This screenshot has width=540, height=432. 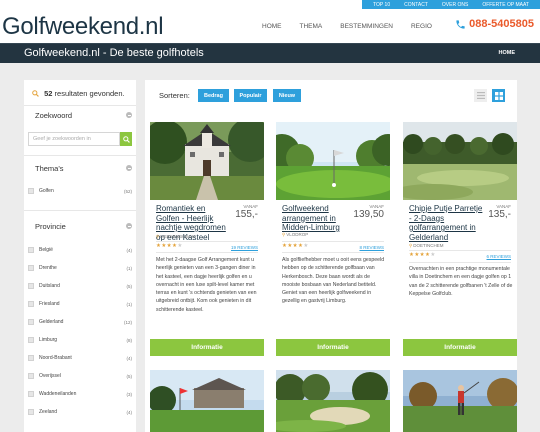 I want to click on section-zoekwoord: Zoekwoord, so click(x=80, y=115).